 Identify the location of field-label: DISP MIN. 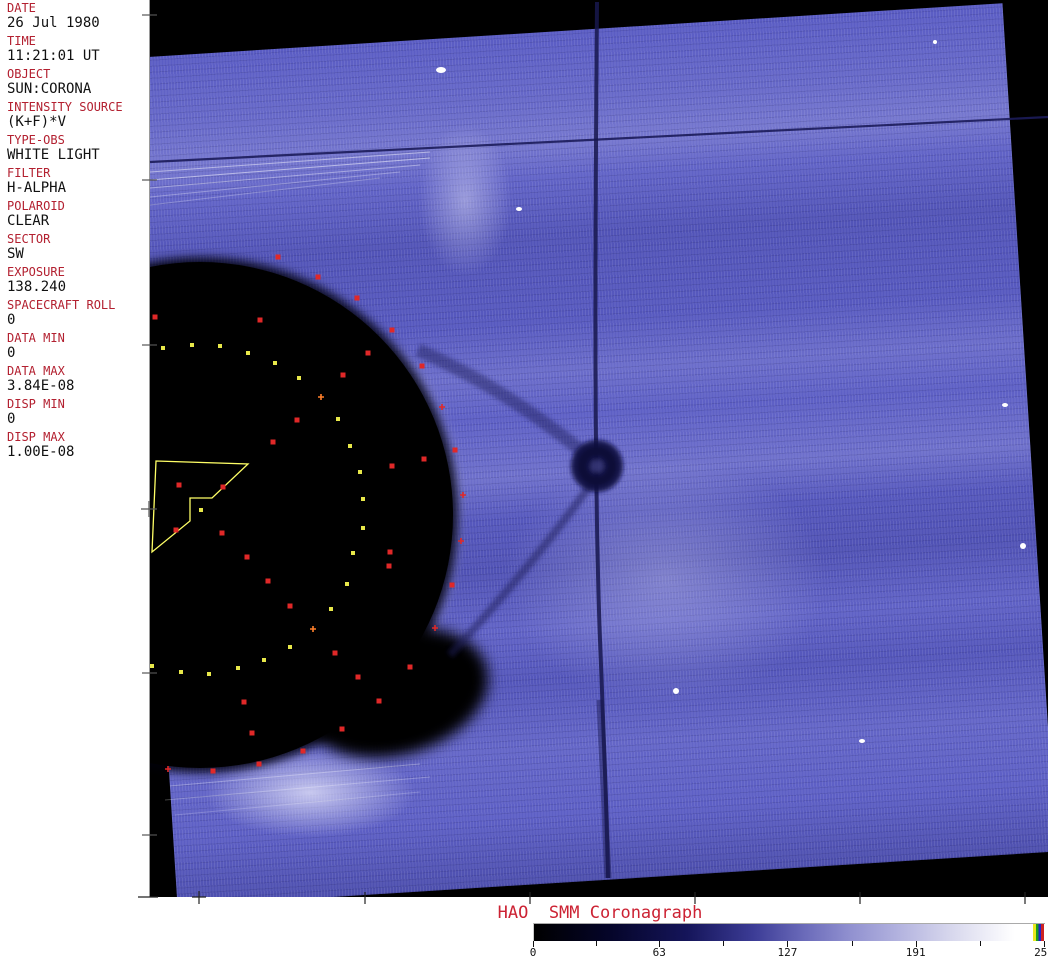
(36, 404).